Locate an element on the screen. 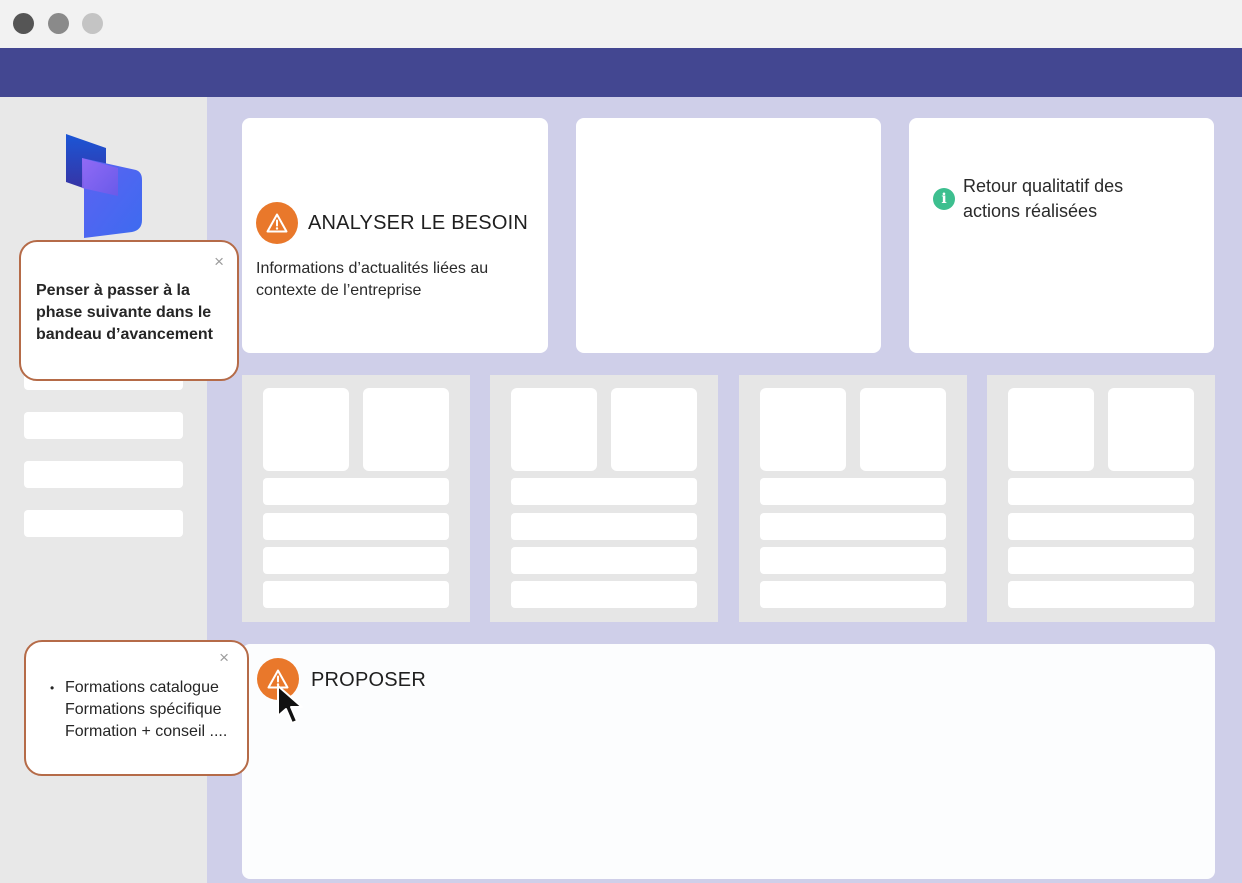 Image resolution: width=1242 pixels, height=883 pixels. dynamics-logo-icon is located at coordinates (104, 186).